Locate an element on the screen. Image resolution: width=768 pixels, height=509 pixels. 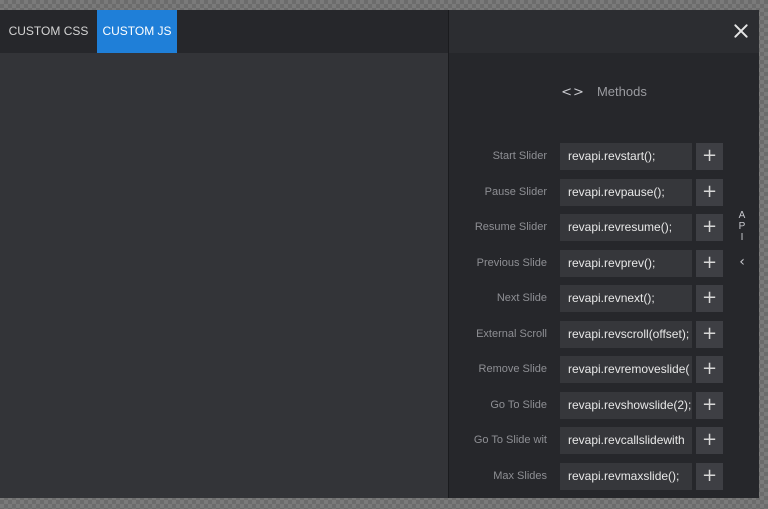
method-code-field: revapi.revmaxslide(); is located at coordinates (626, 476).